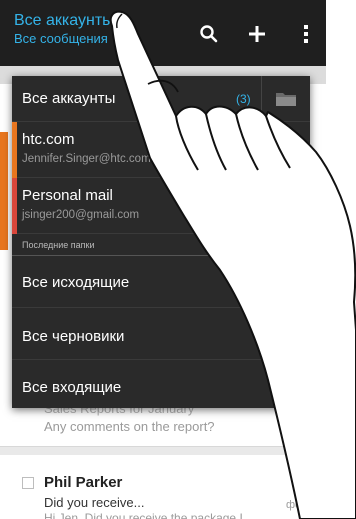  What do you see at coordinates (84, 30) in the screenshot?
I see `account-selector: Все аккаунты Все сообщения` at bounding box center [84, 30].